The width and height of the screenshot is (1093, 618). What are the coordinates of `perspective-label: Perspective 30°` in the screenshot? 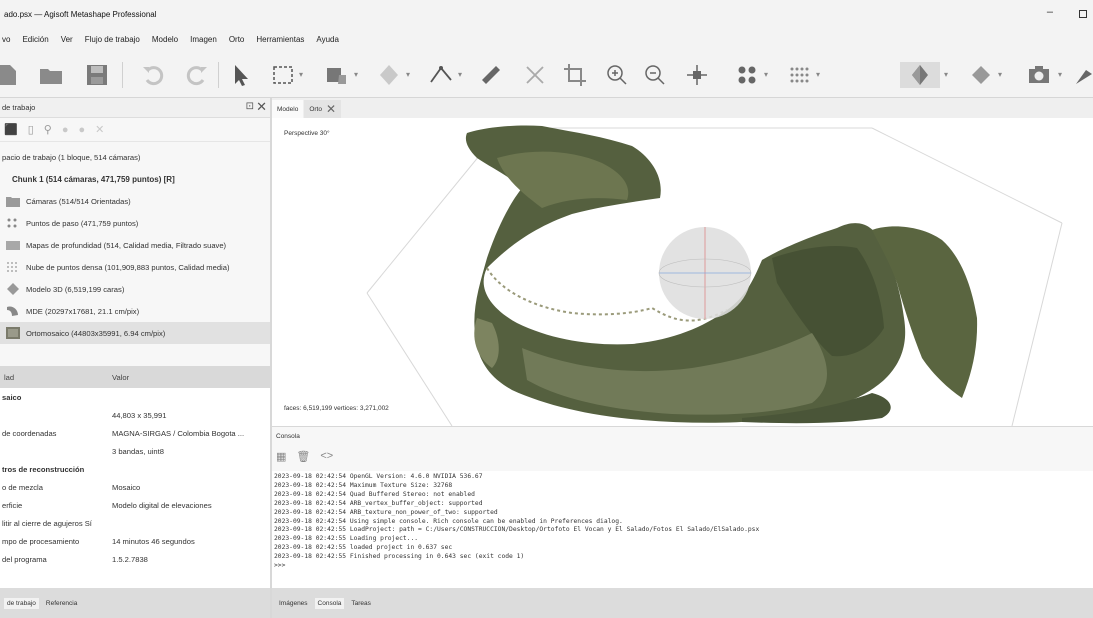 It's located at (307, 133).